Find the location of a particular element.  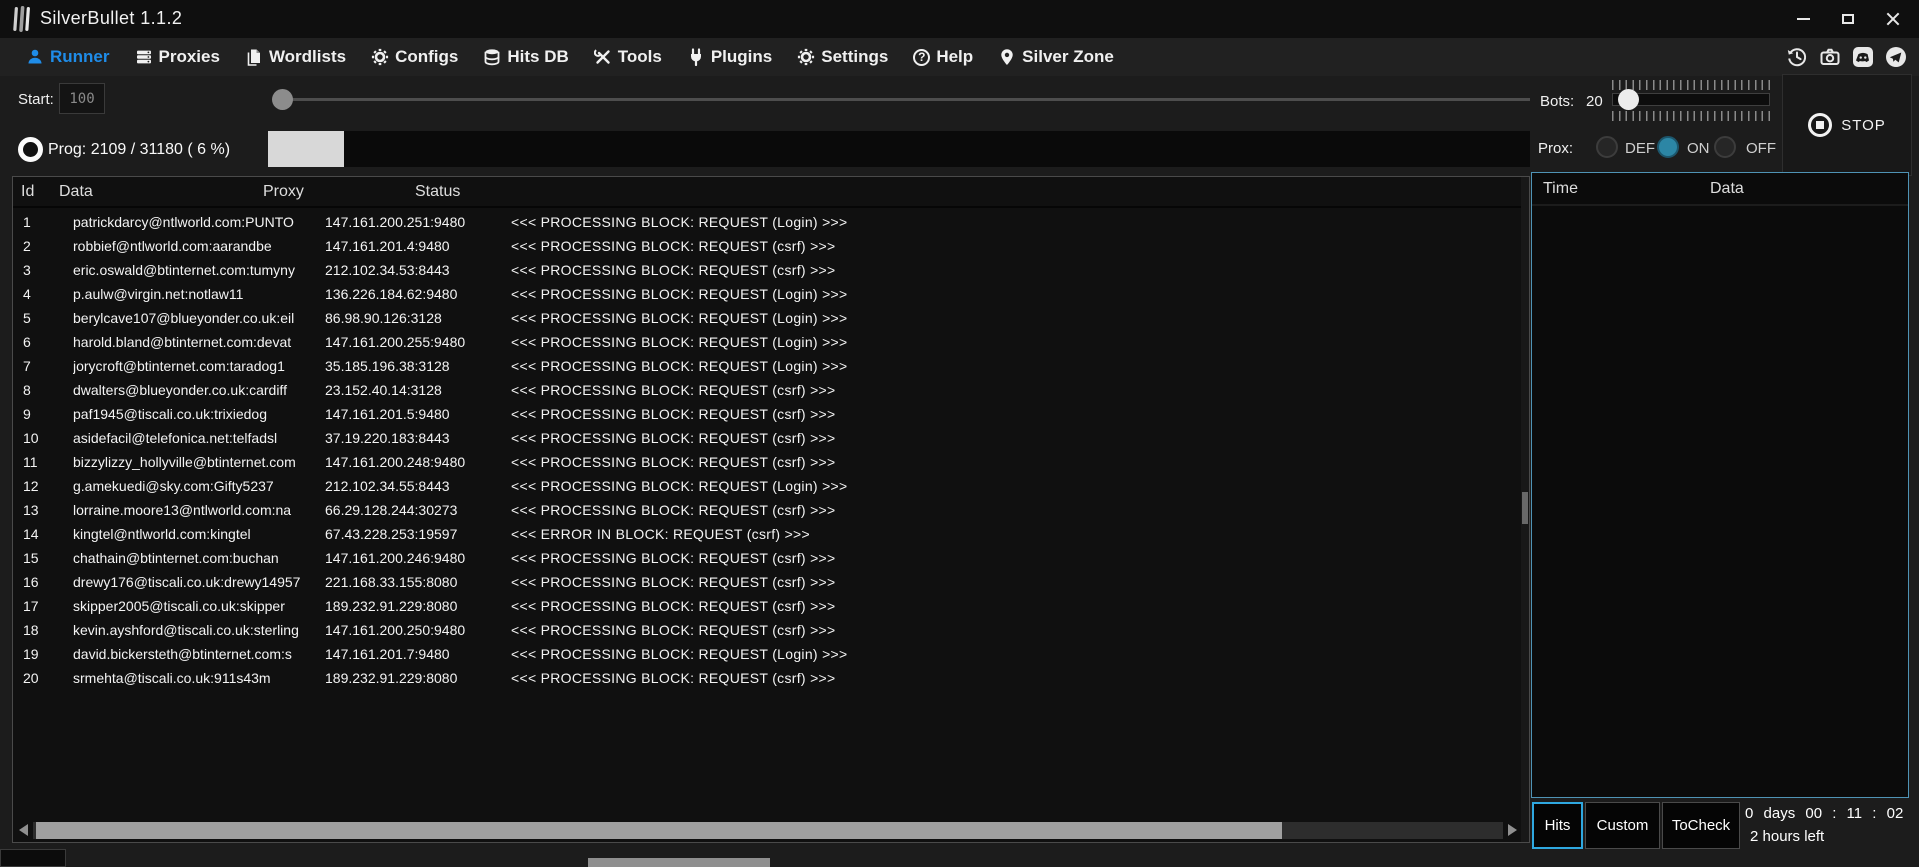

menu-item-proxies: Proxies is located at coordinates (177, 57).